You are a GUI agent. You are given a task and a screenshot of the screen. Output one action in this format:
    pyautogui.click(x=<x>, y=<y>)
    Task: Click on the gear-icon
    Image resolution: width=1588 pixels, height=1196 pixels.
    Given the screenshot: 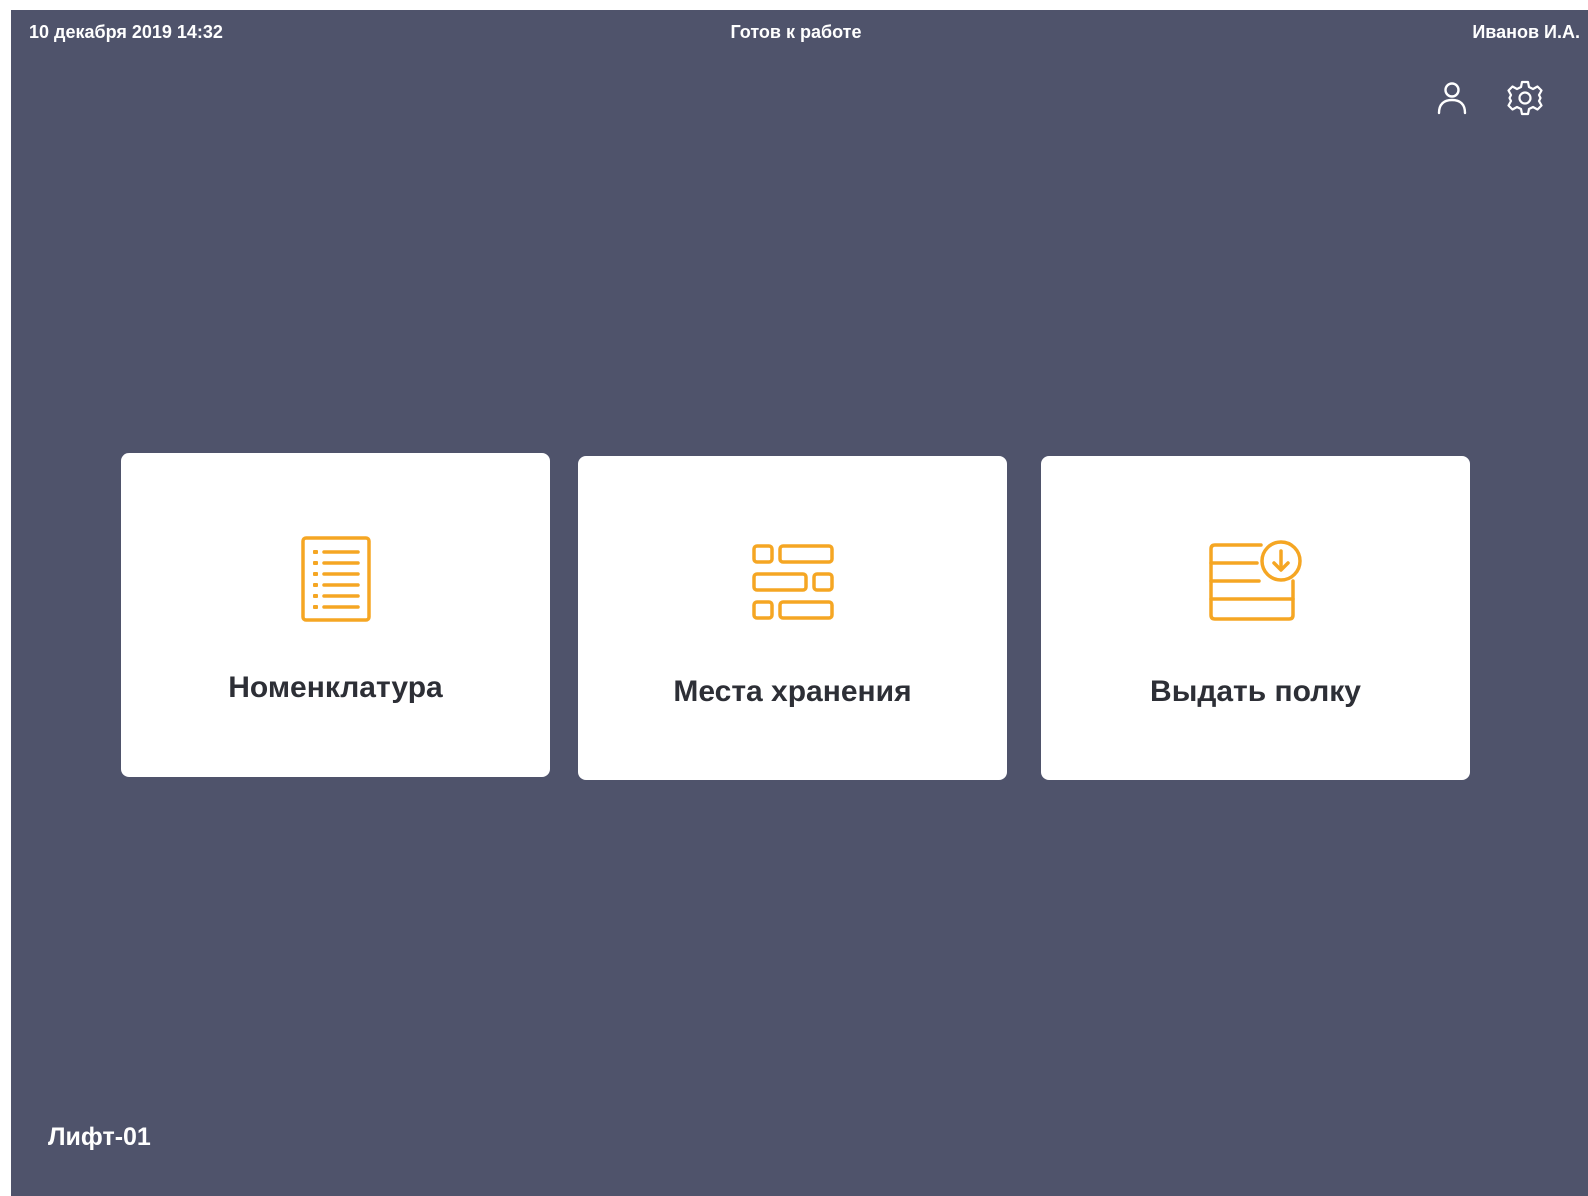 What is the action you would take?
    pyautogui.click(x=1525, y=98)
    